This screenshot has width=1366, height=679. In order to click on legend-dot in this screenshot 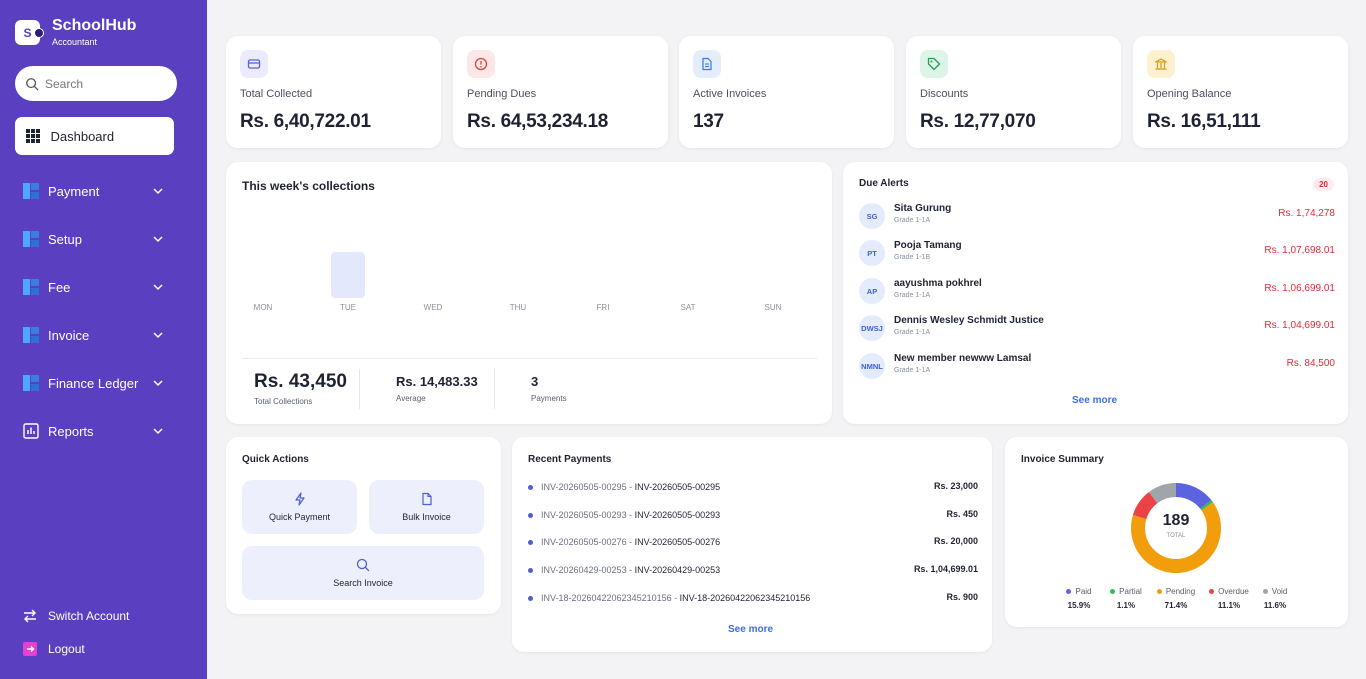, I will do `click(1265, 591)`.